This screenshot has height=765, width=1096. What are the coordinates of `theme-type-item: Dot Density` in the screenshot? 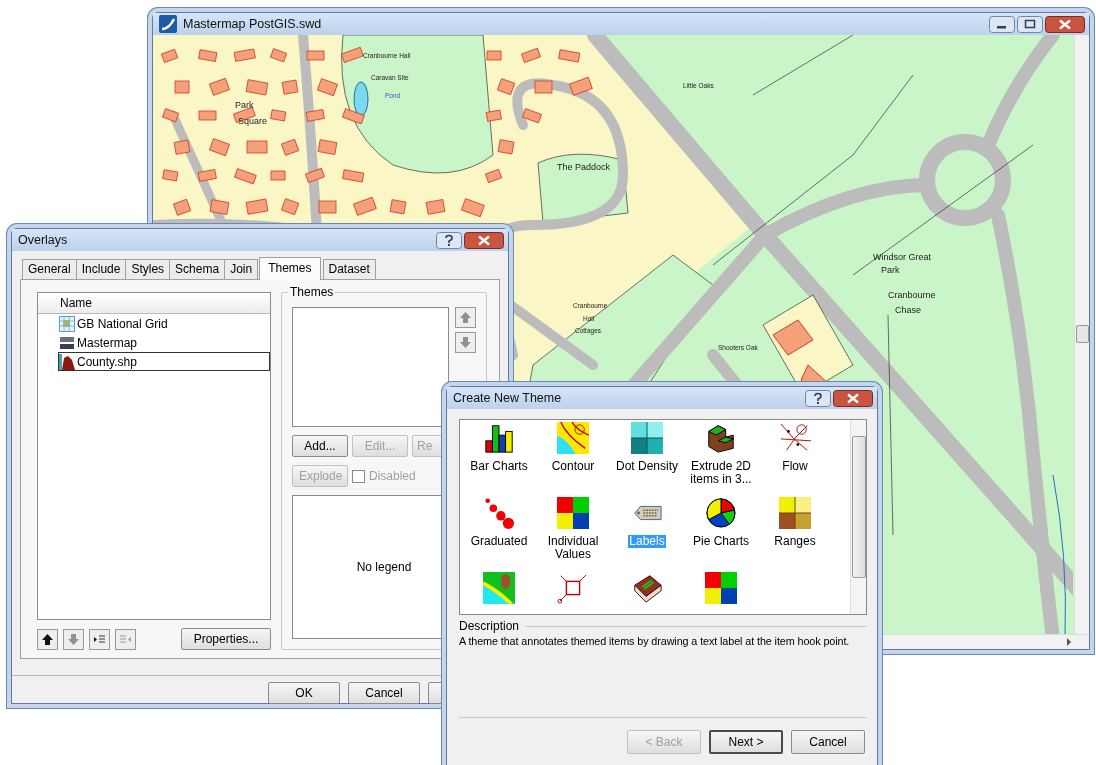 It's located at (647, 459).